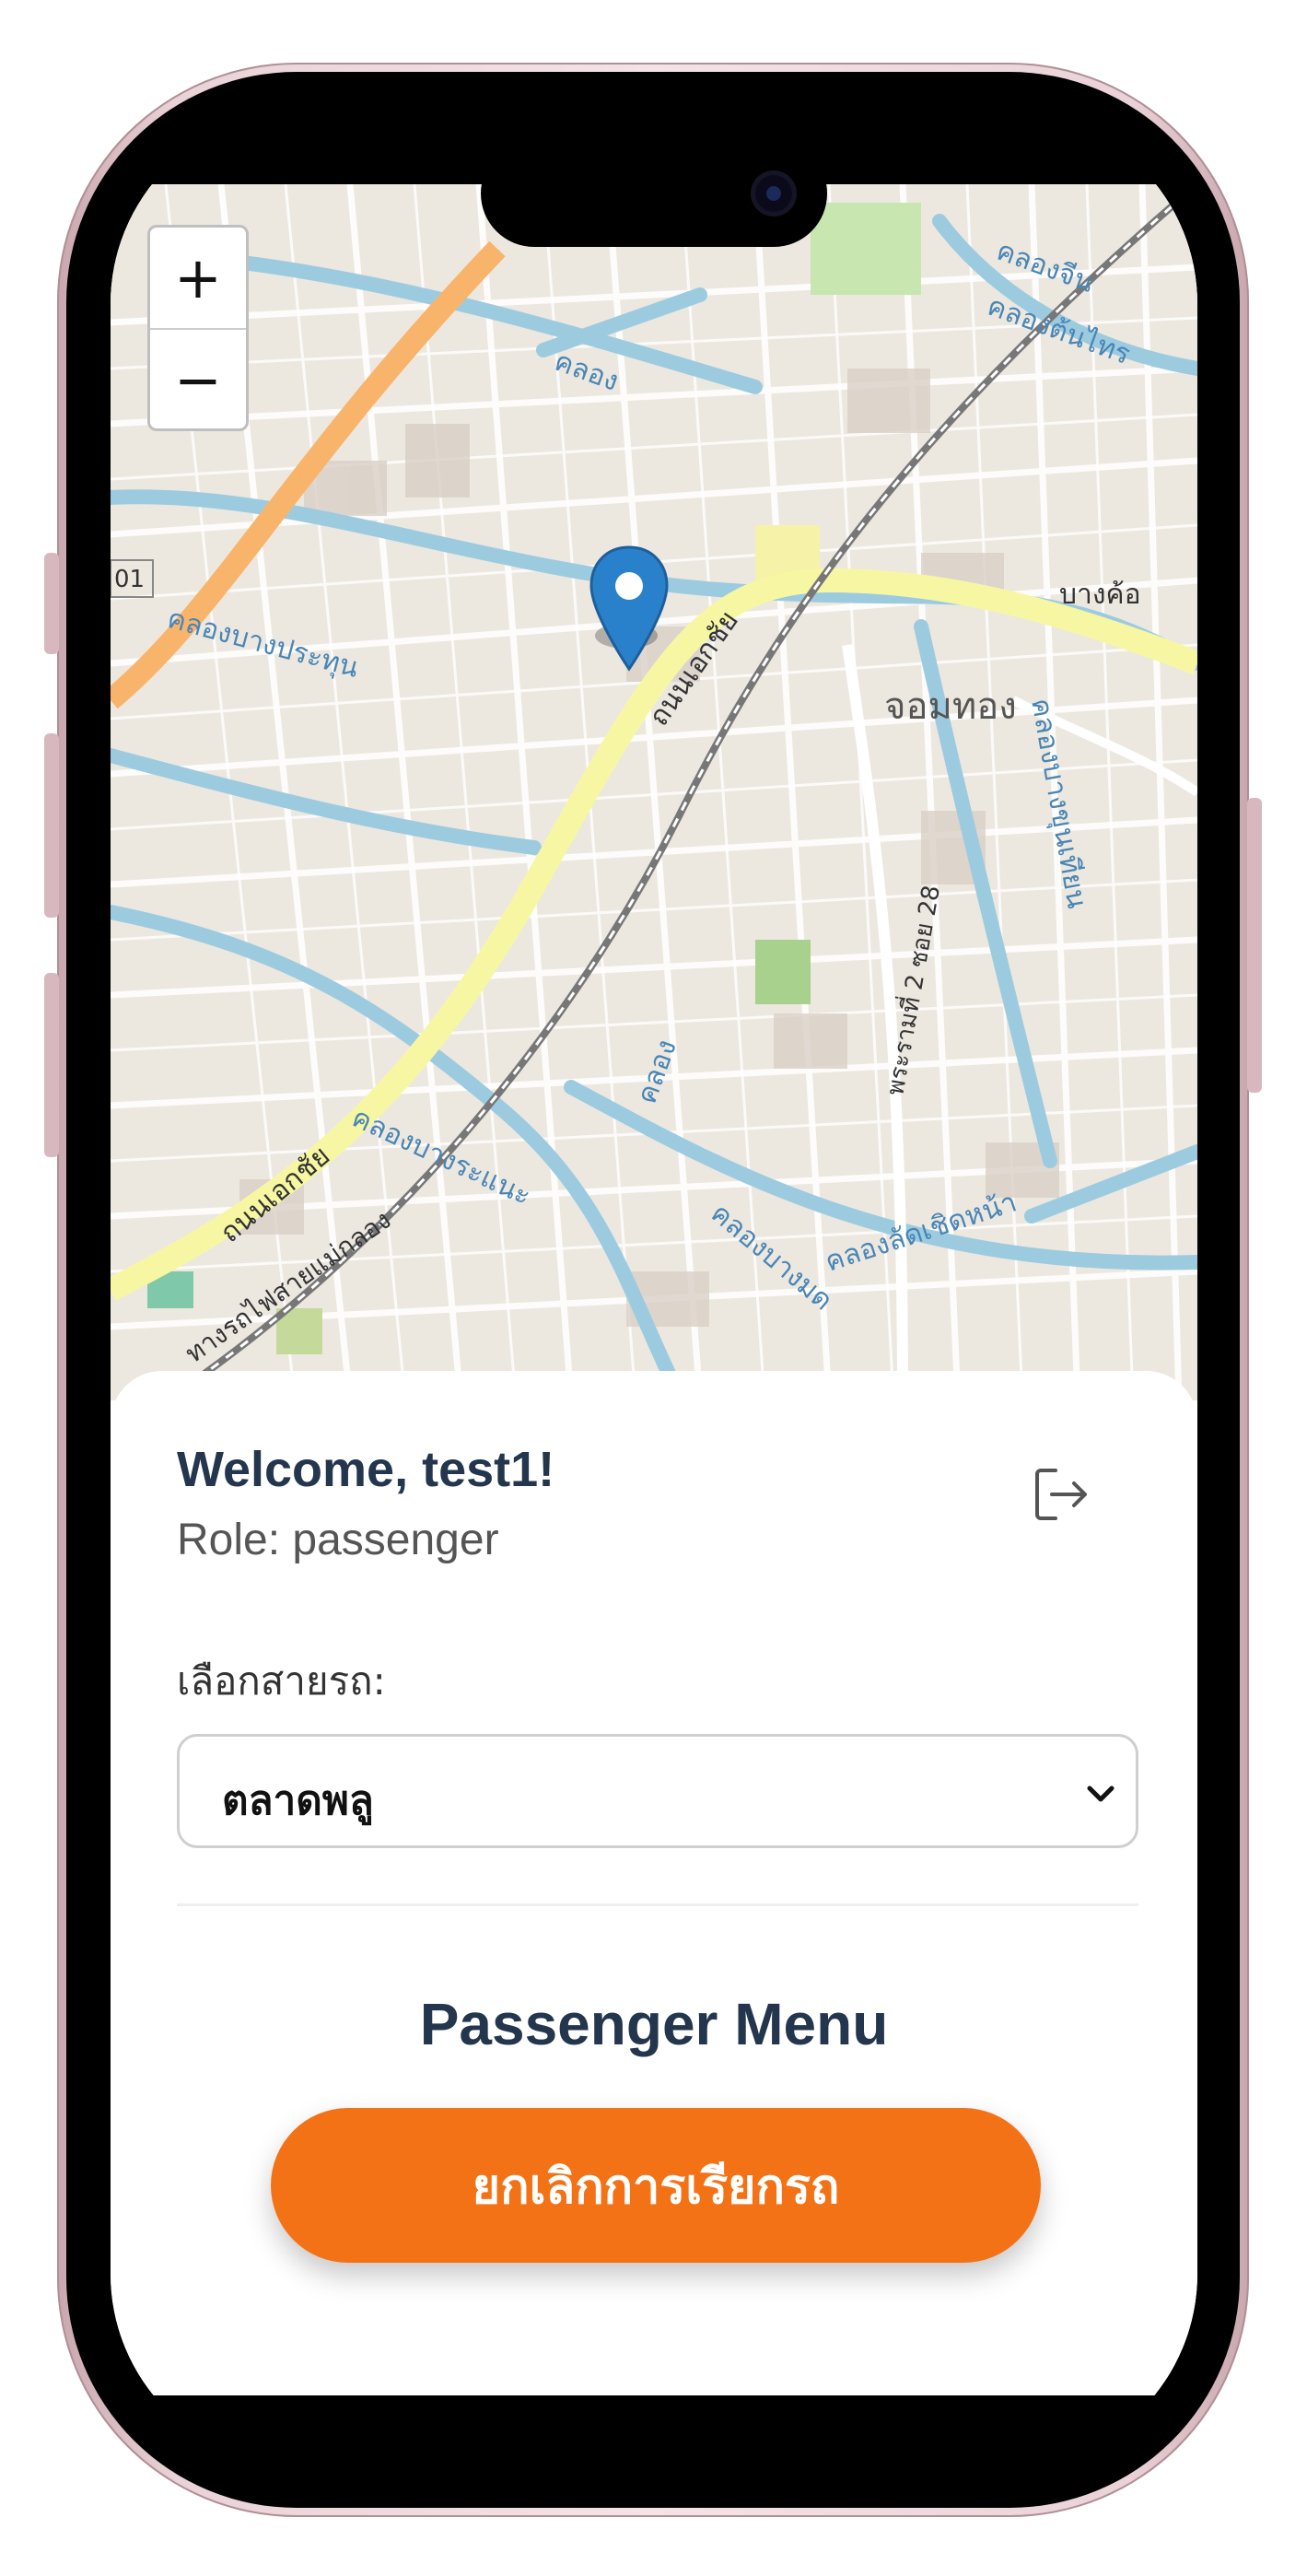 The image size is (1307, 2576). I want to click on action-button, so click(52, 603).